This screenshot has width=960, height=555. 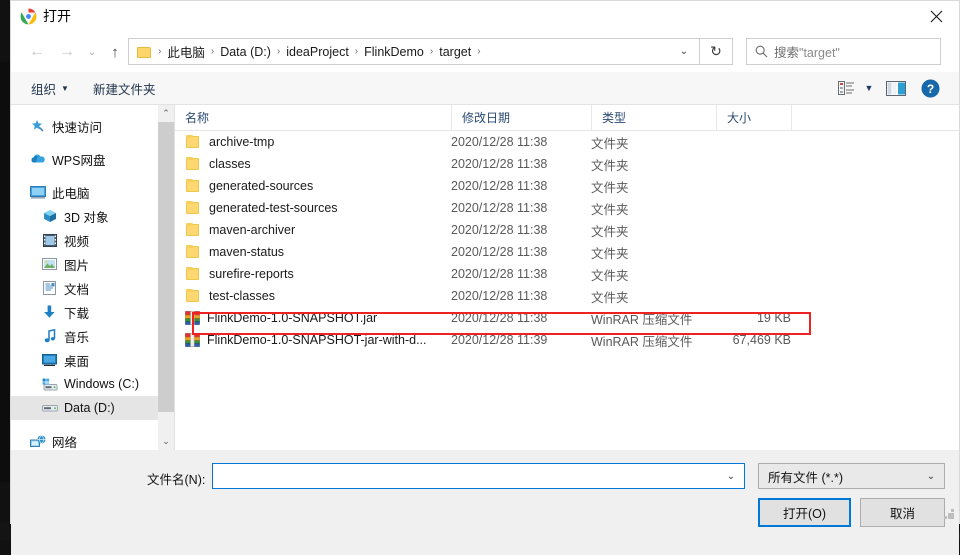 What do you see at coordinates (84, 336) in the screenshot?
I see `sidebar-item-music: 音乐` at bounding box center [84, 336].